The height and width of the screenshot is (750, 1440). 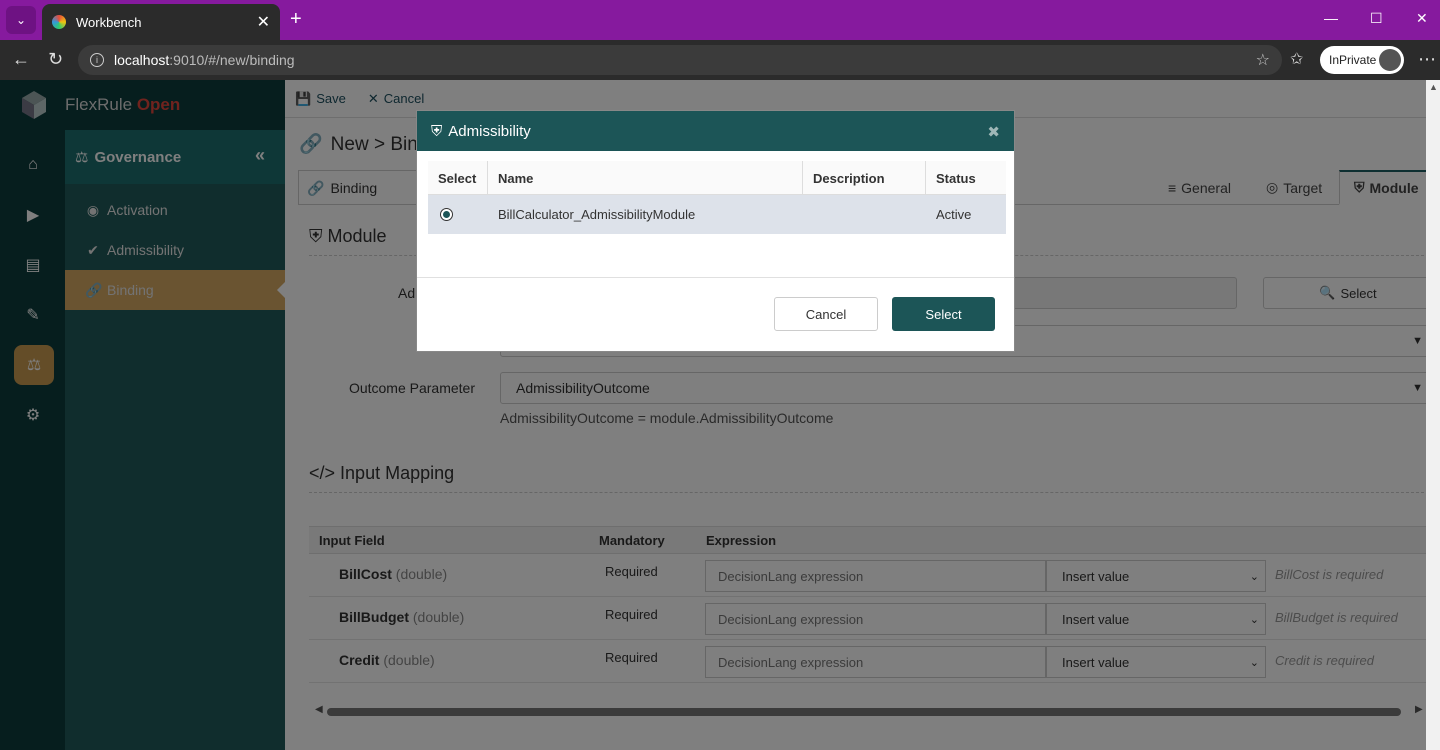 What do you see at coordinates (161, 22) in the screenshot?
I see `browser-tab: Workbench ✕` at bounding box center [161, 22].